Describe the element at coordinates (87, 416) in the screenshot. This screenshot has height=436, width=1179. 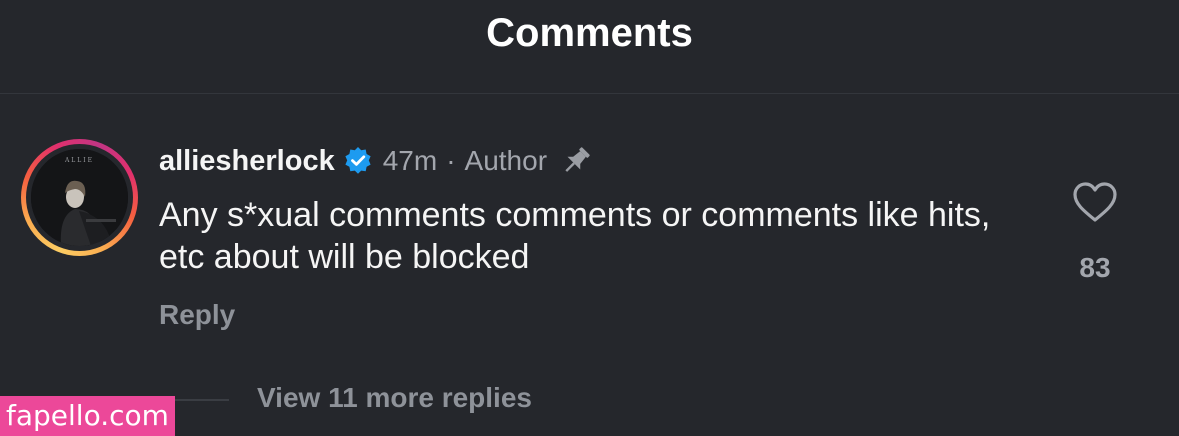
I see `watermark: fapello.com` at that location.